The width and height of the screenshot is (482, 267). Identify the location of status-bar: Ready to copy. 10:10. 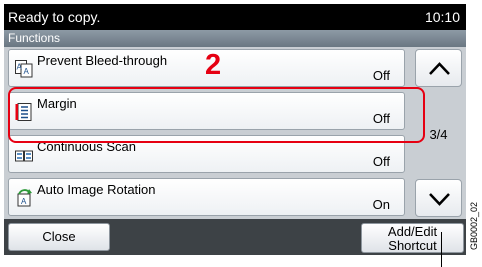
(235, 17).